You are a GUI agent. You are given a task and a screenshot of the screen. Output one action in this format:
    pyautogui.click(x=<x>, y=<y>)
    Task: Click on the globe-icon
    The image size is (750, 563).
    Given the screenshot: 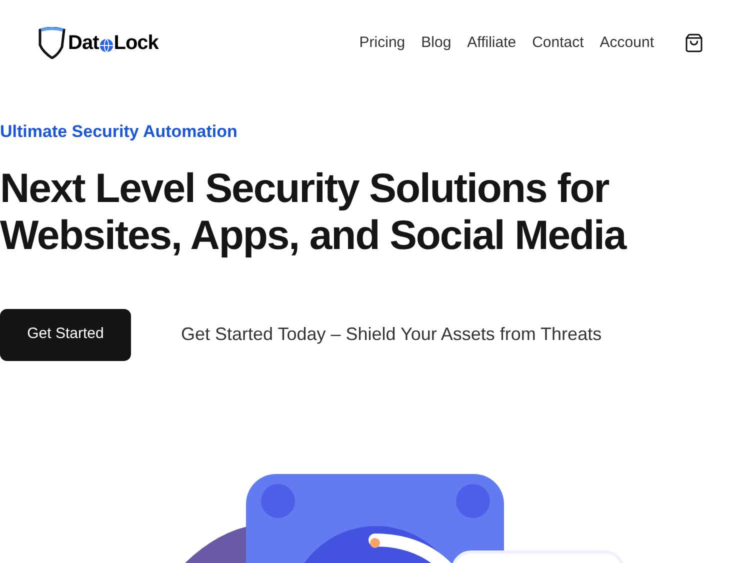 What is the action you would take?
    pyautogui.click(x=106, y=45)
    